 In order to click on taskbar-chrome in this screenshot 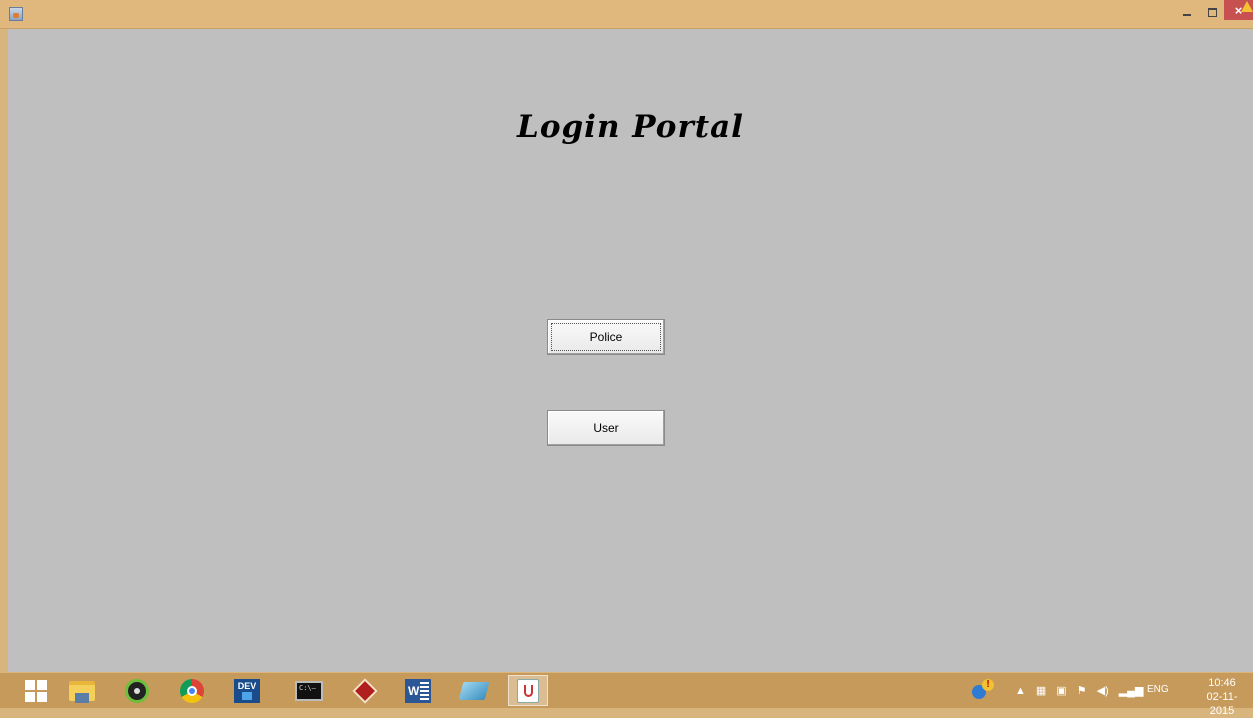, I will do `click(192, 690)`.